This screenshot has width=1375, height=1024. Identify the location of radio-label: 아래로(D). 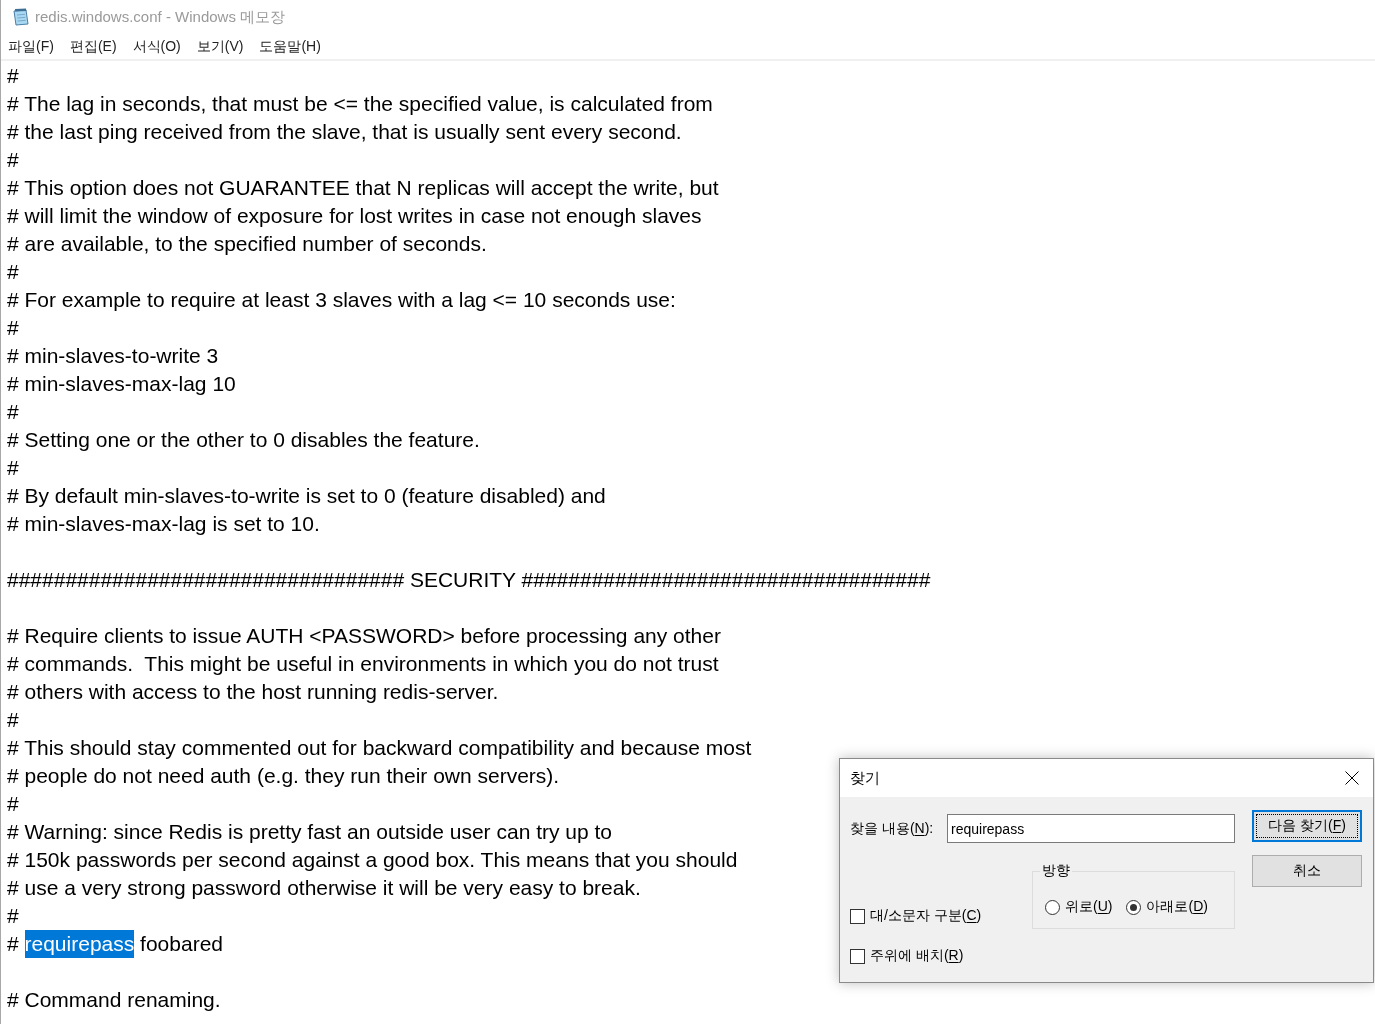
(1177, 907).